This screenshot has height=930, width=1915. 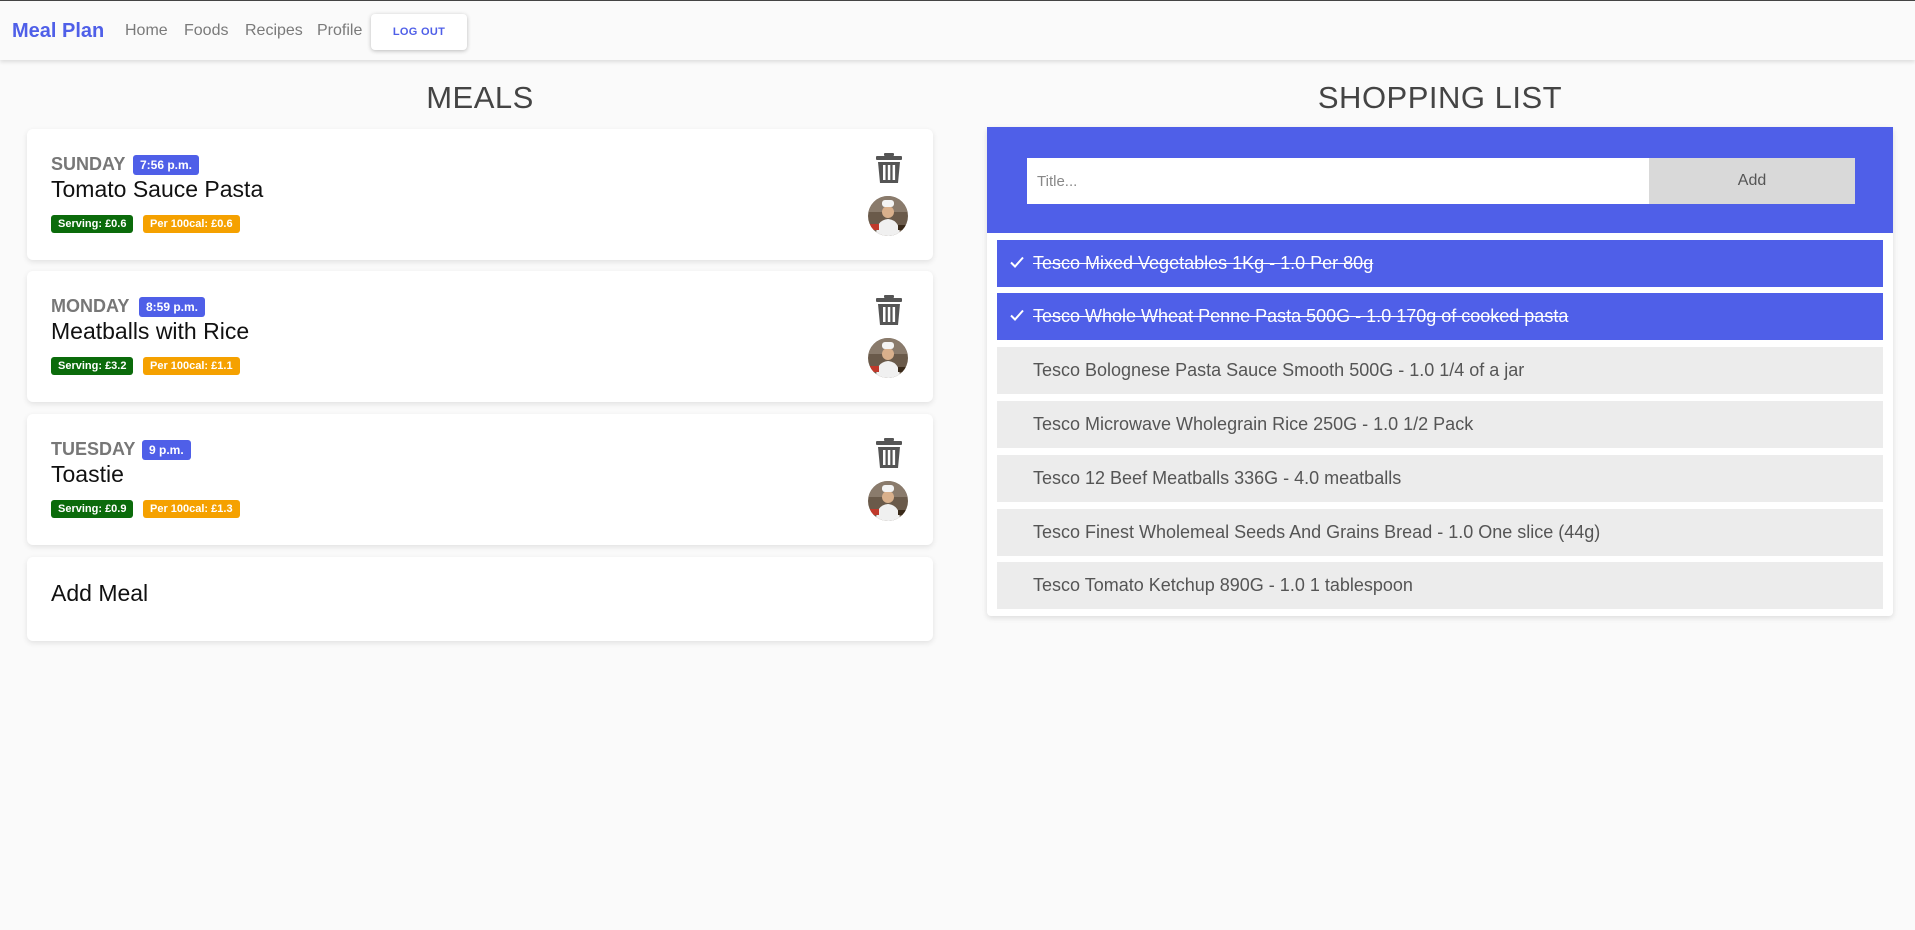 What do you see at coordinates (88, 164) in the screenshot?
I see `meal-day: SUNDAY` at bounding box center [88, 164].